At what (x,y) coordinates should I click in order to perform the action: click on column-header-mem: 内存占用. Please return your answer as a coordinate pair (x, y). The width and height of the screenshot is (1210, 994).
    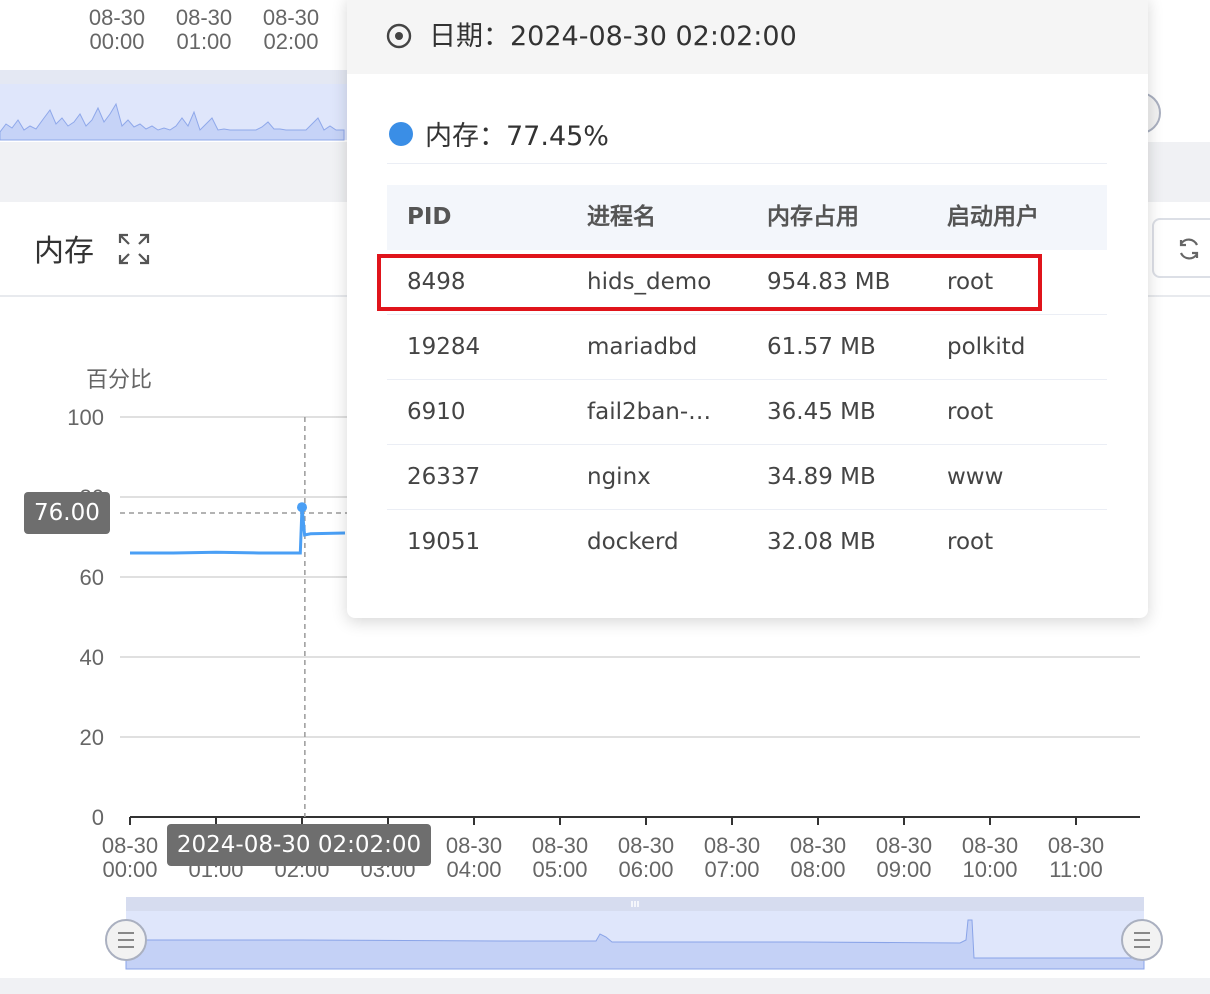
    Looking at the image, I should click on (813, 217).